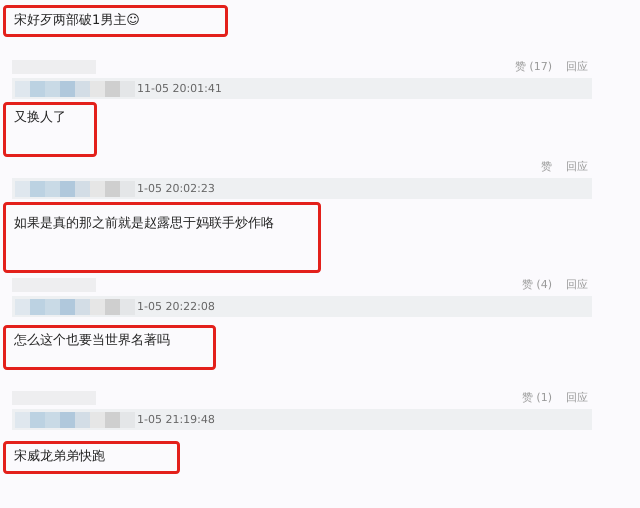  What do you see at coordinates (537, 284) in the screenshot?
I see `like-link: 赞 (4)` at bounding box center [537, 284].